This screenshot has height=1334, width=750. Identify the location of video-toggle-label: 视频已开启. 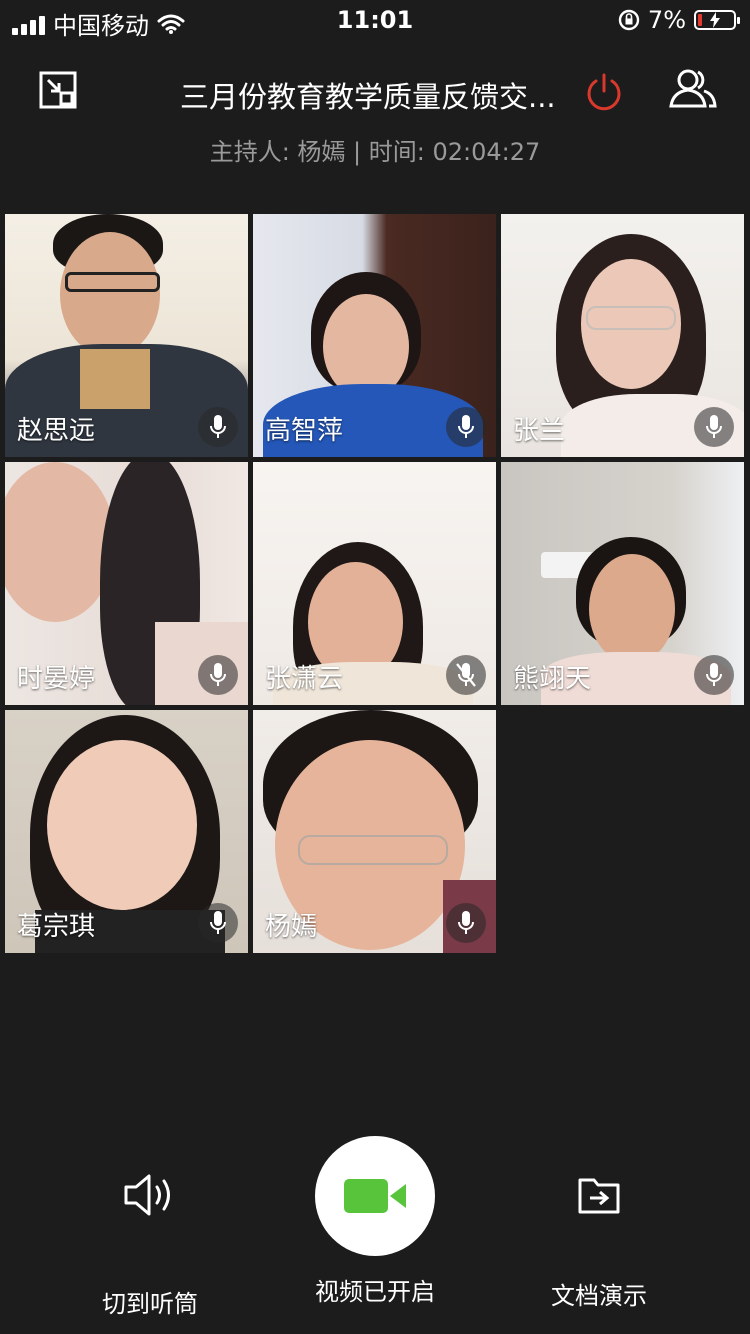
(375, 1292).